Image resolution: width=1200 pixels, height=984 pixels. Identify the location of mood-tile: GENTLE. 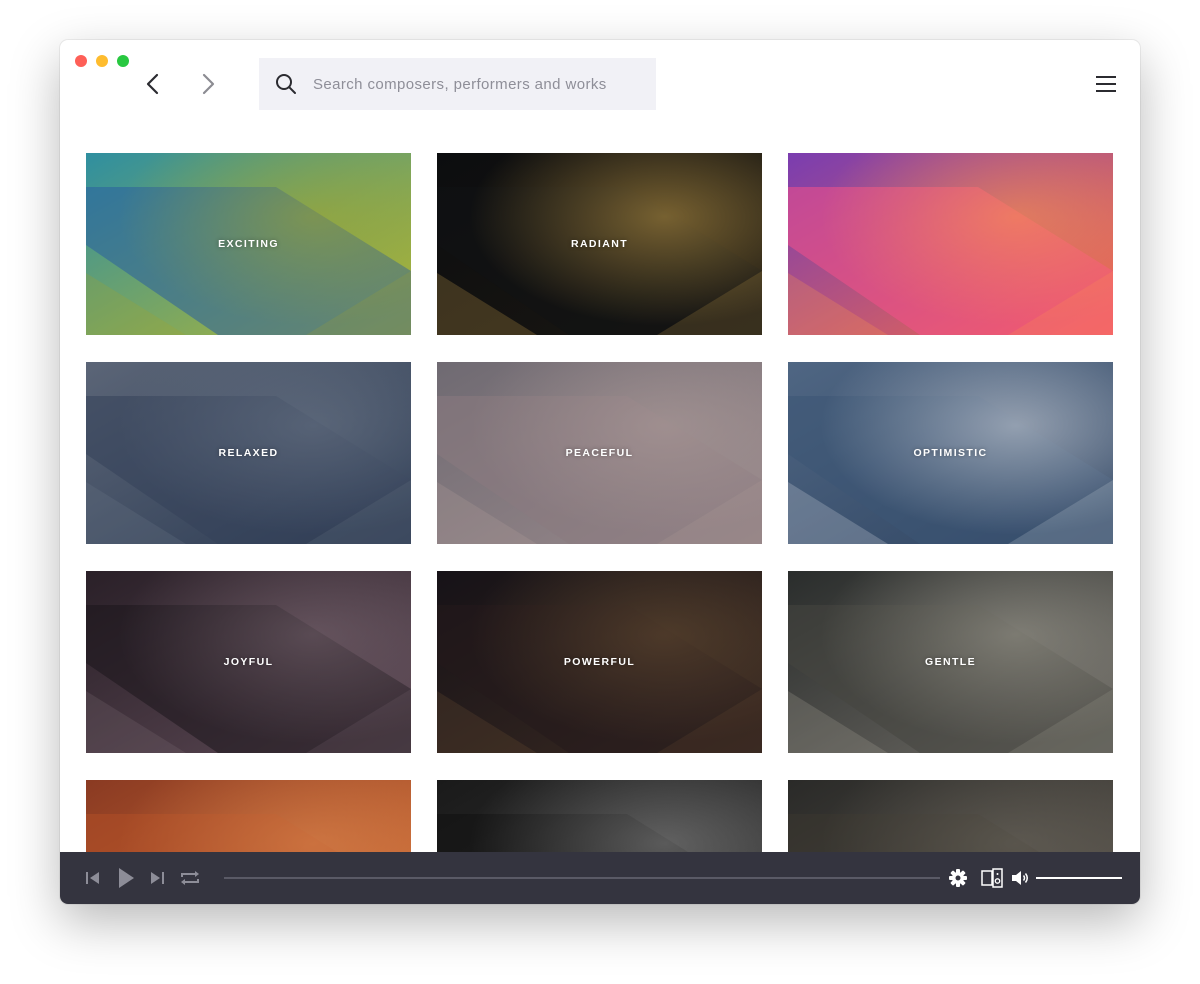
(950, 662).